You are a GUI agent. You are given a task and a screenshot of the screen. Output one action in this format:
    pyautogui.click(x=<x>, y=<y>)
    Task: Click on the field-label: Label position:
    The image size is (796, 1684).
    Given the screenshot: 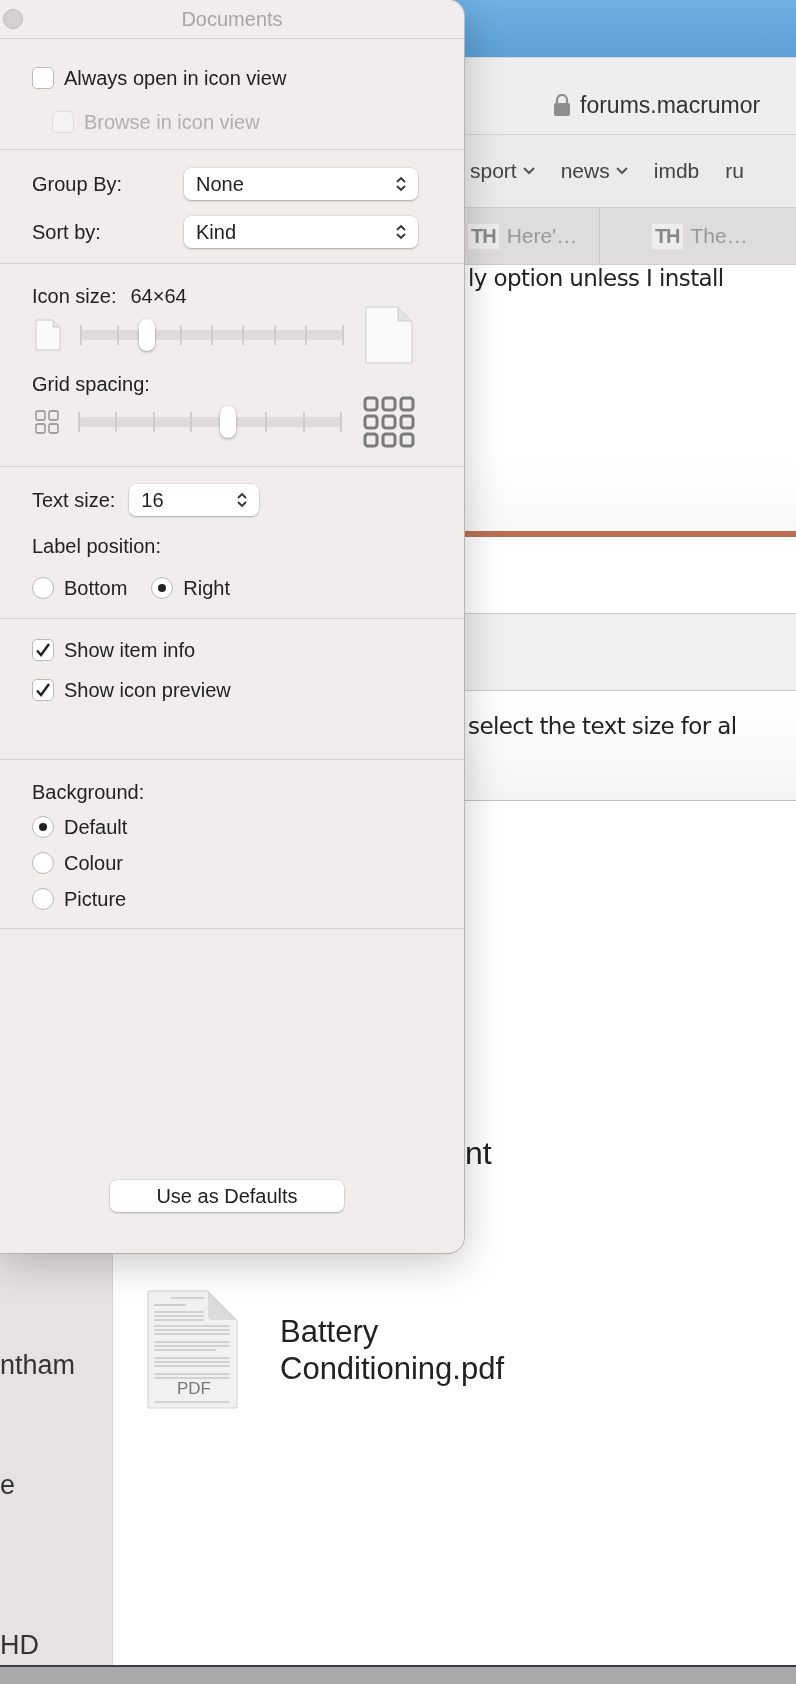 What is the action you would take?
    pyautogui.click(x=96, y=546)
    